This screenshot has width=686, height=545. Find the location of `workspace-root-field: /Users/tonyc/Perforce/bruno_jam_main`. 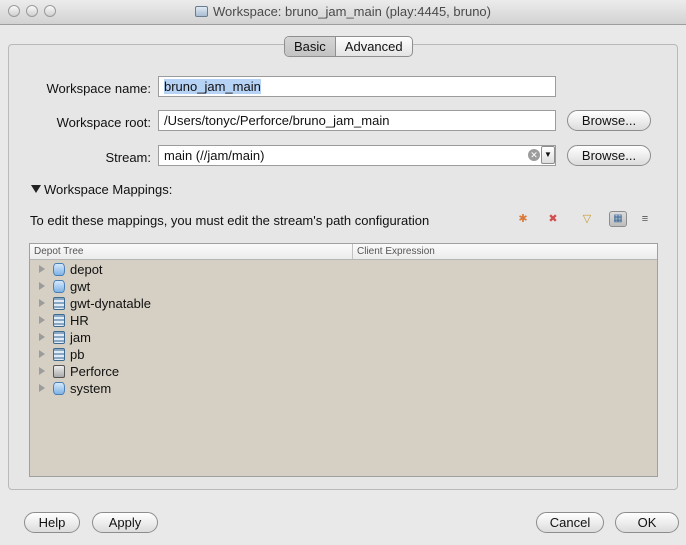

workspace-root-field: /Users/tonyc/Perforce/bruno_jam_main is located at coordinates (357, 120).